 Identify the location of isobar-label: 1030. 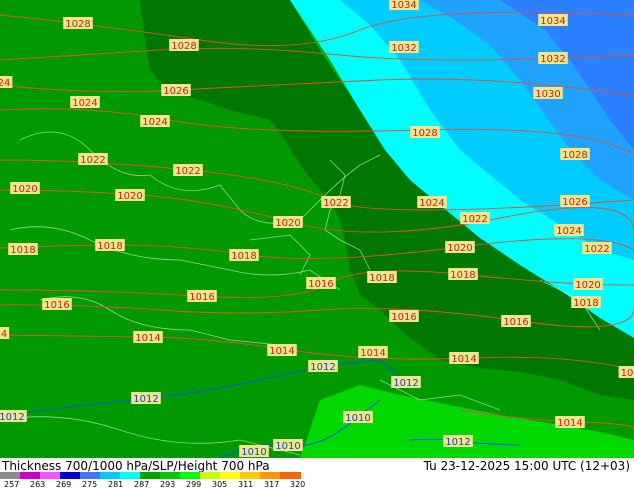
(548, 93).